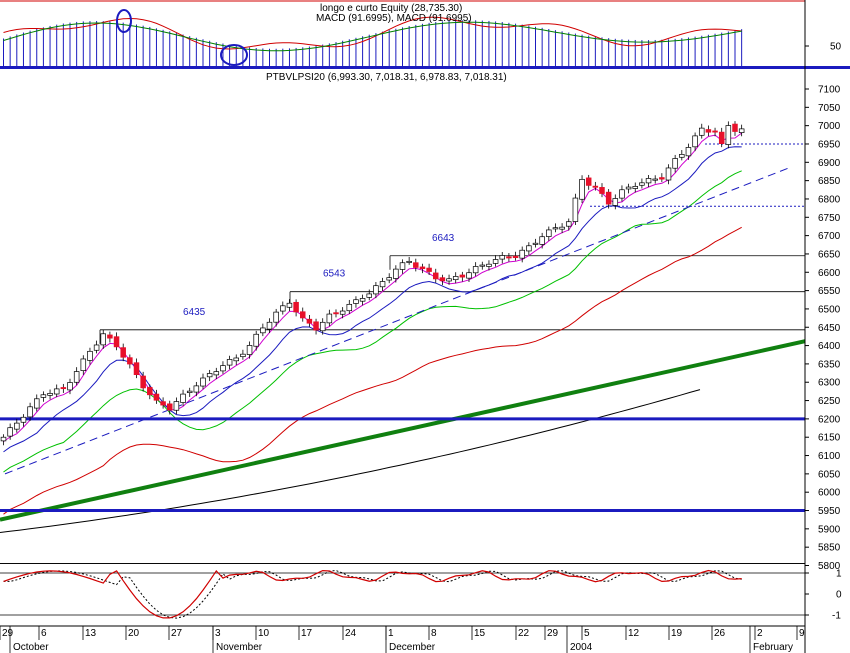  Describe the element at coordinates (524, 633) in the screenshot. I see `x-day-label: 22` at that location.